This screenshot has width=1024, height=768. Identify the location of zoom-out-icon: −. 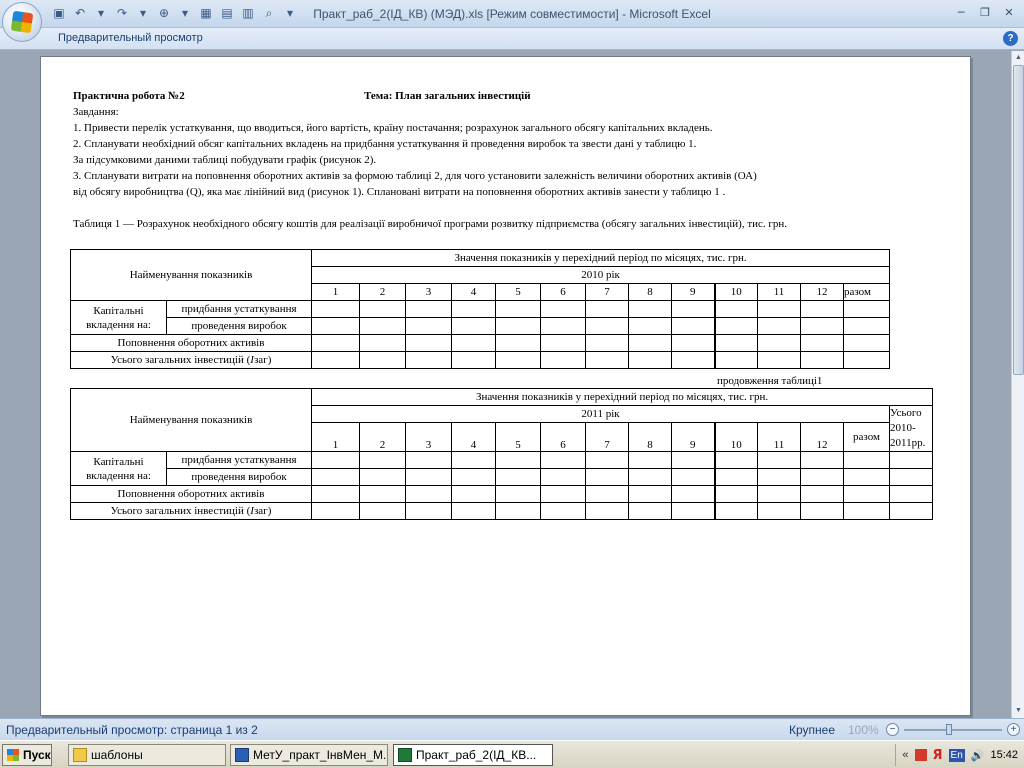
(892, 729).